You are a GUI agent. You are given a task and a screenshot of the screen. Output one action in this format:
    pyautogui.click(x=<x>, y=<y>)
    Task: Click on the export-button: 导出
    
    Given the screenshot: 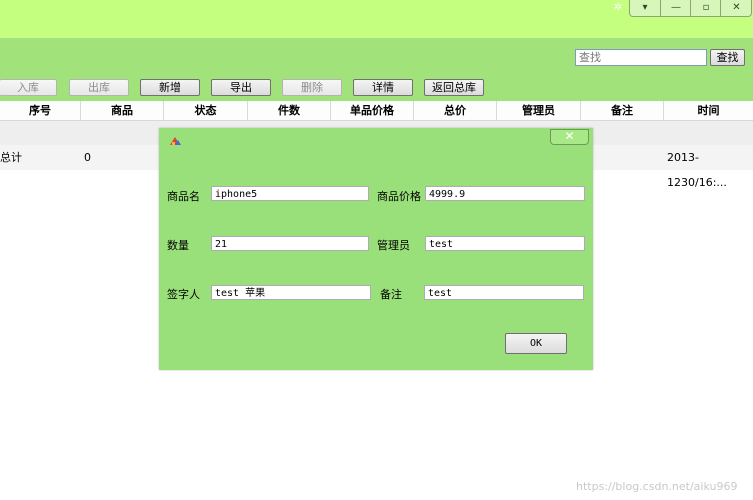 What is the action you would take?
    pyautogui.click(x=241, y=87)
    